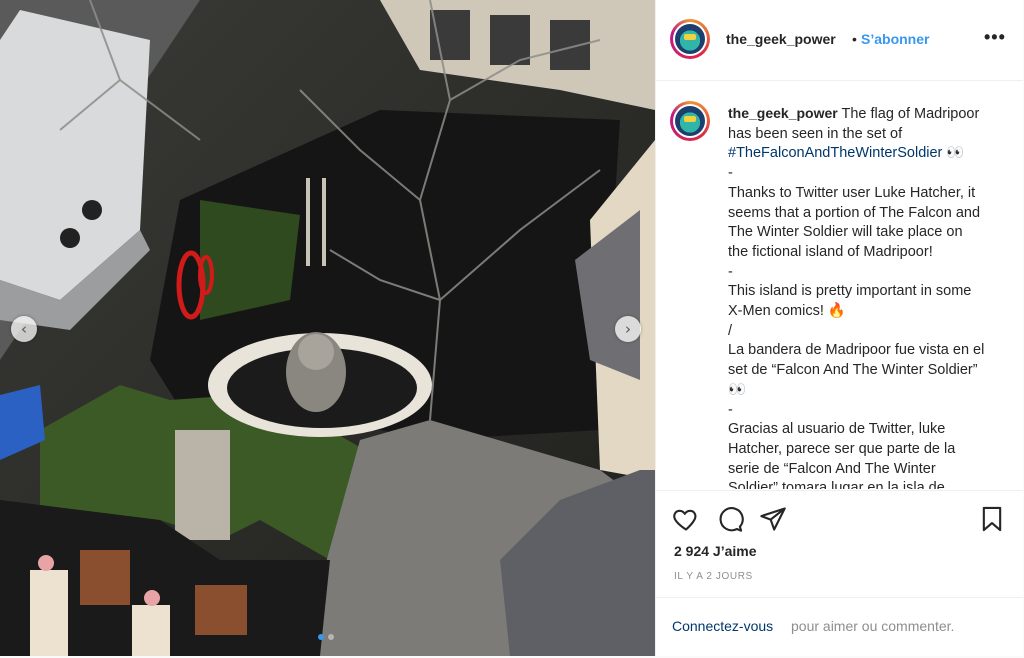 This screenshot has width=1024, height=658. Describe the element at coordinates (836, 484) in the screenshot. I see `caption-line: Soldier” tomara lugar en la isla de` at that location.